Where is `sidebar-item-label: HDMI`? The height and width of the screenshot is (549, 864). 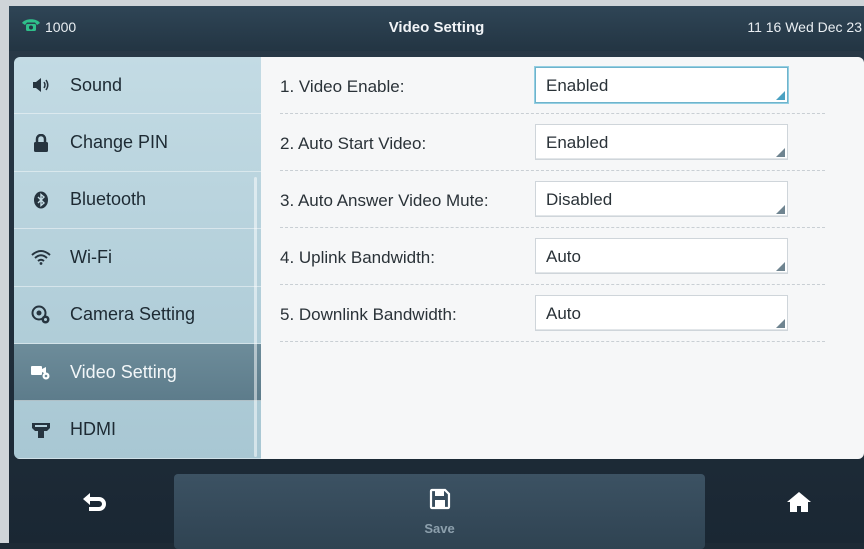
sidebar-item-label: HDMI is located at coordinates (93, 429).